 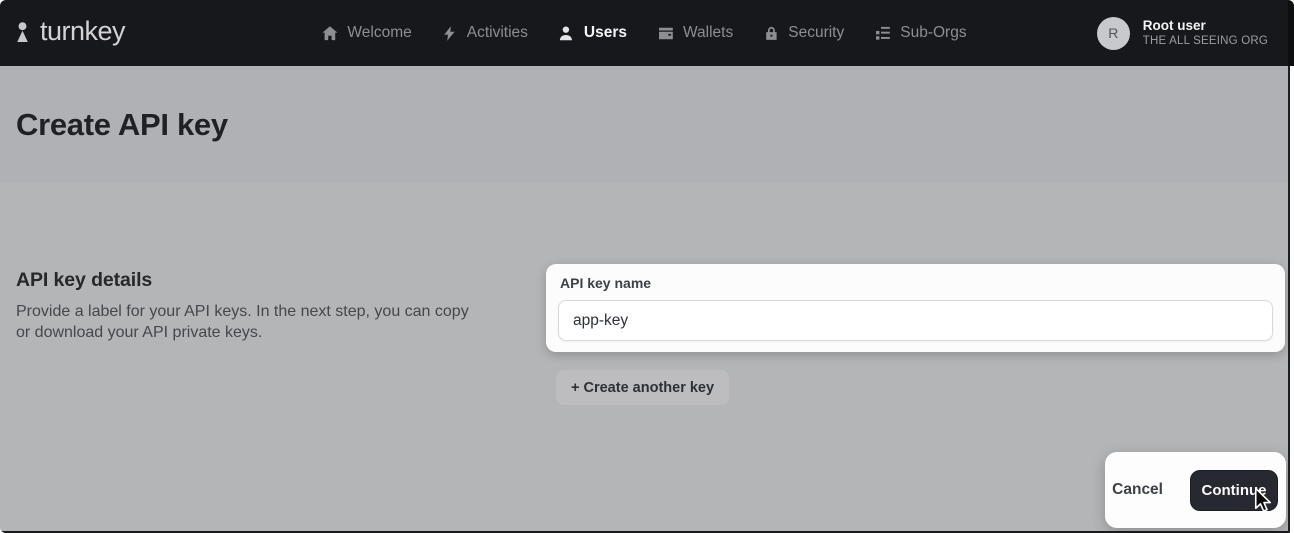 What do you see at coordinates (882, 33) in the screenshot?
I see `org-list-icon` at bounding box center [882, 33].